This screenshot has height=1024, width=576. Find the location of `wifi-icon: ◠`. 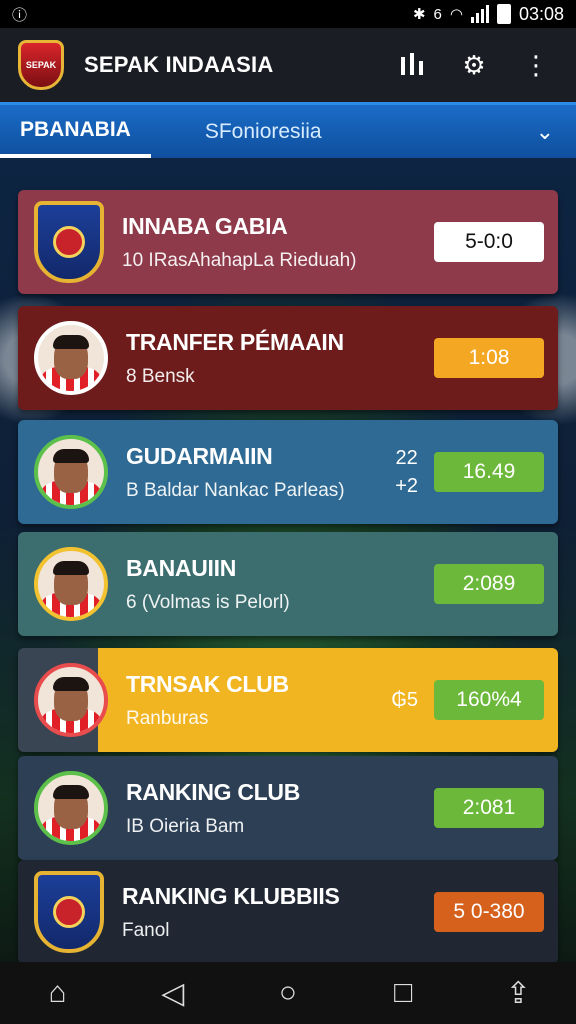

wifi-icon: ◠ is located at coordinates (456, 14).